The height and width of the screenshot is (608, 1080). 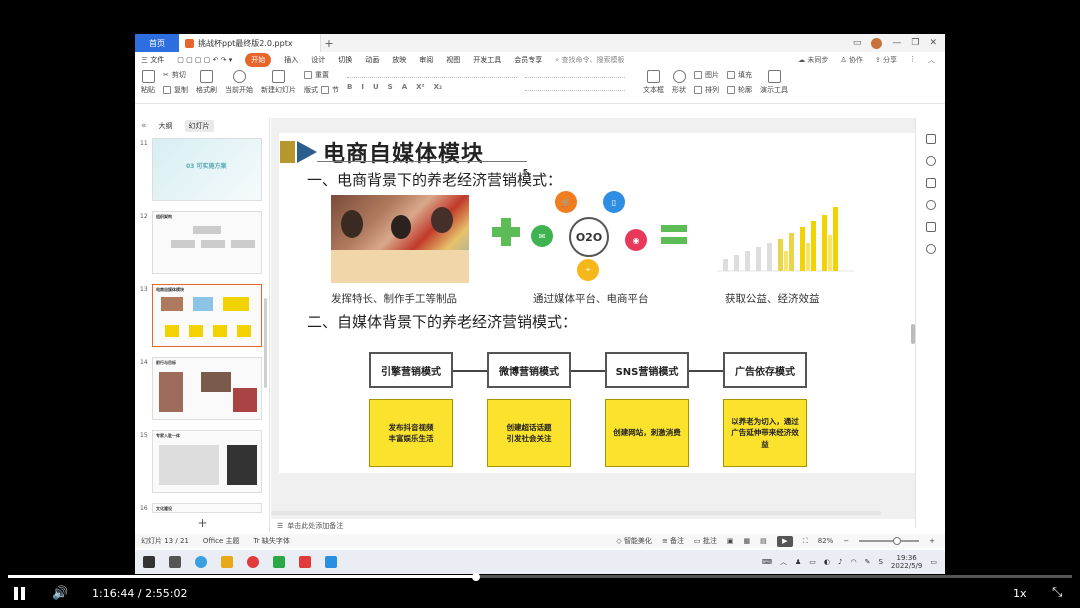 I want to click on sidebar-scrollbar, so click(x=265, y=343).